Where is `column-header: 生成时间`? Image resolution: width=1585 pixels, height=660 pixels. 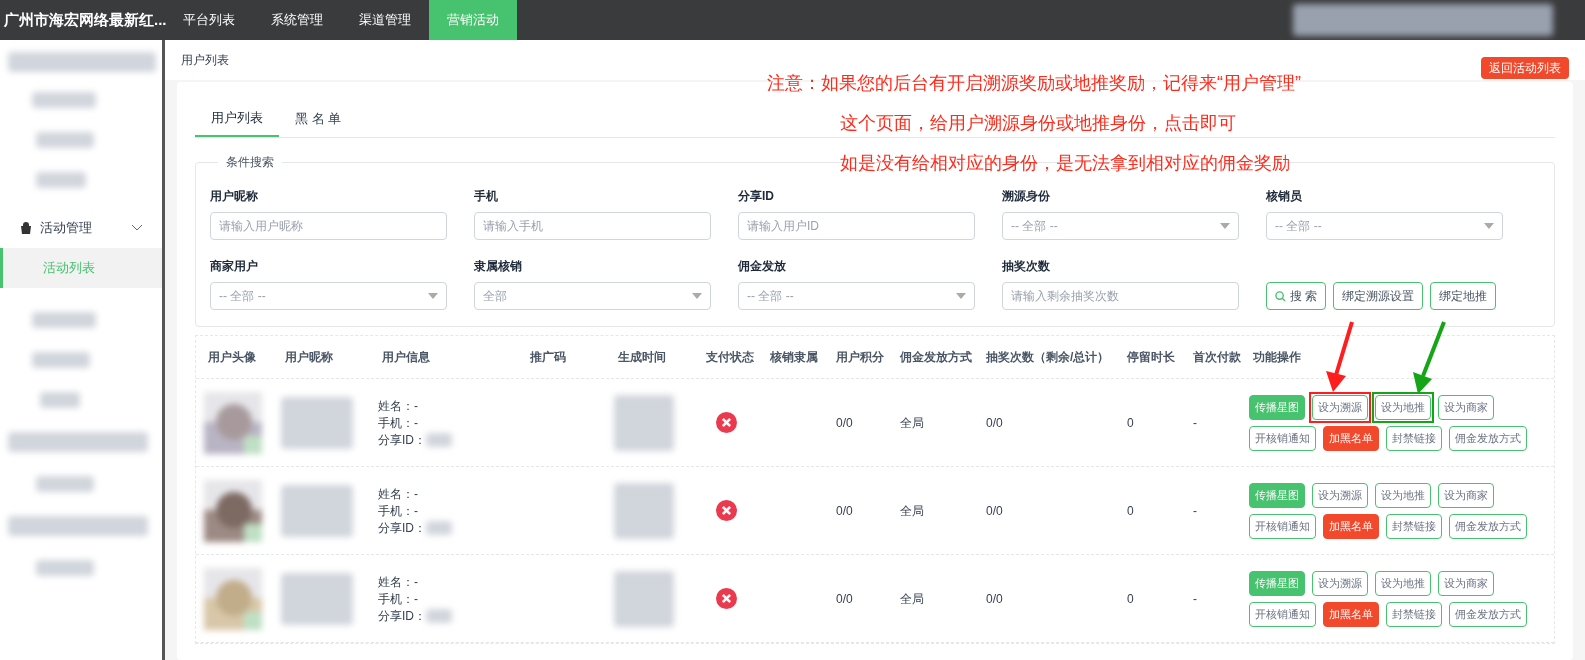
column-header: 生成时间 is located at coordinates (642, 357).